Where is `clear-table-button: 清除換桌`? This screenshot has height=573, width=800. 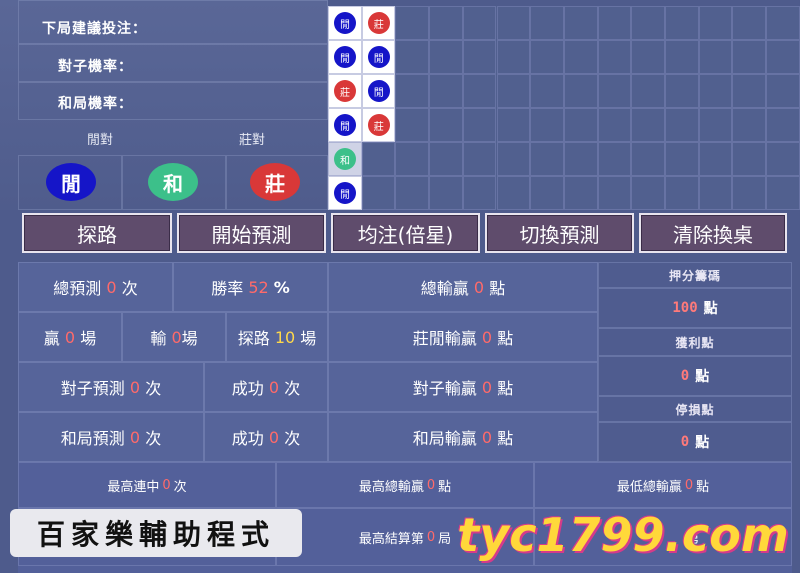
clear-table-button: 清除換桌 is located at coordinates (713, 233).